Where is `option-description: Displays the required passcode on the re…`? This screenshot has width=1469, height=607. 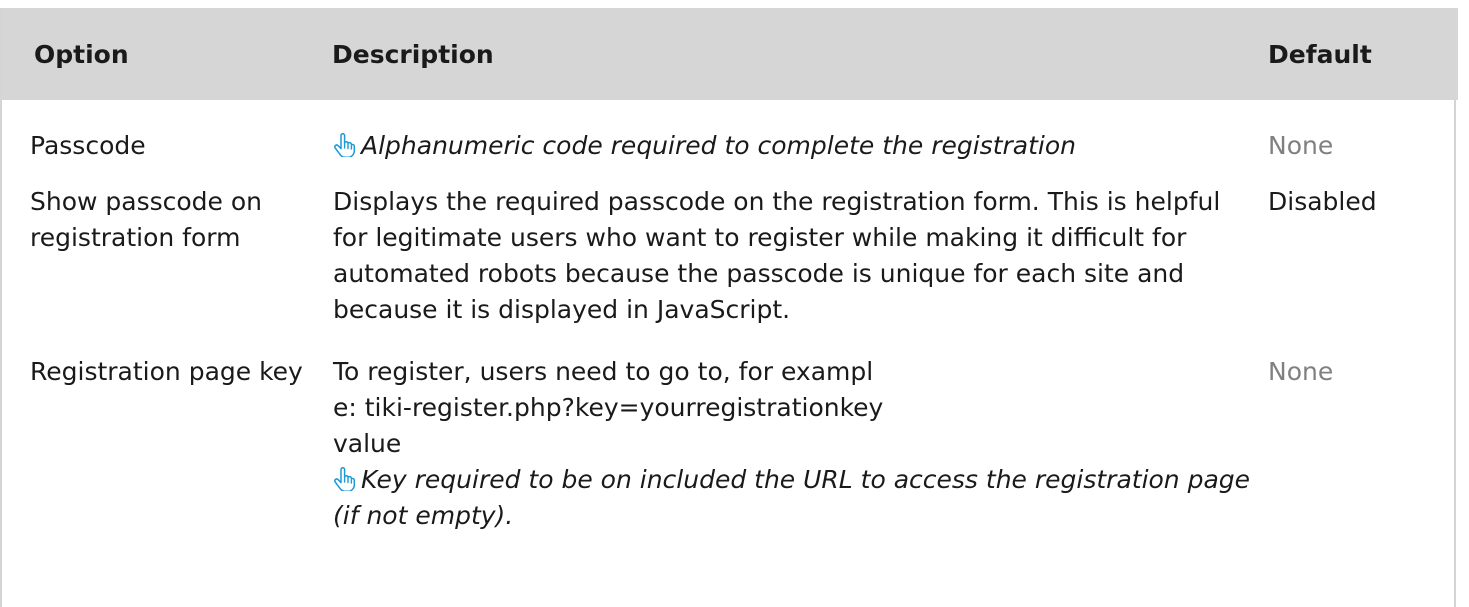 option-description: Displays the required passcode on the re… is located at coordinates (777, 255).